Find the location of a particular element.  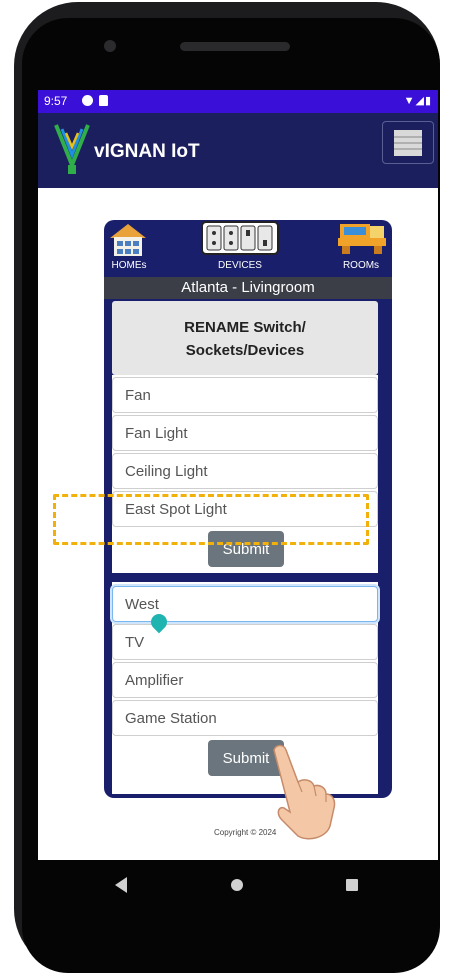

home-icon is located at coordinates (237, 885).